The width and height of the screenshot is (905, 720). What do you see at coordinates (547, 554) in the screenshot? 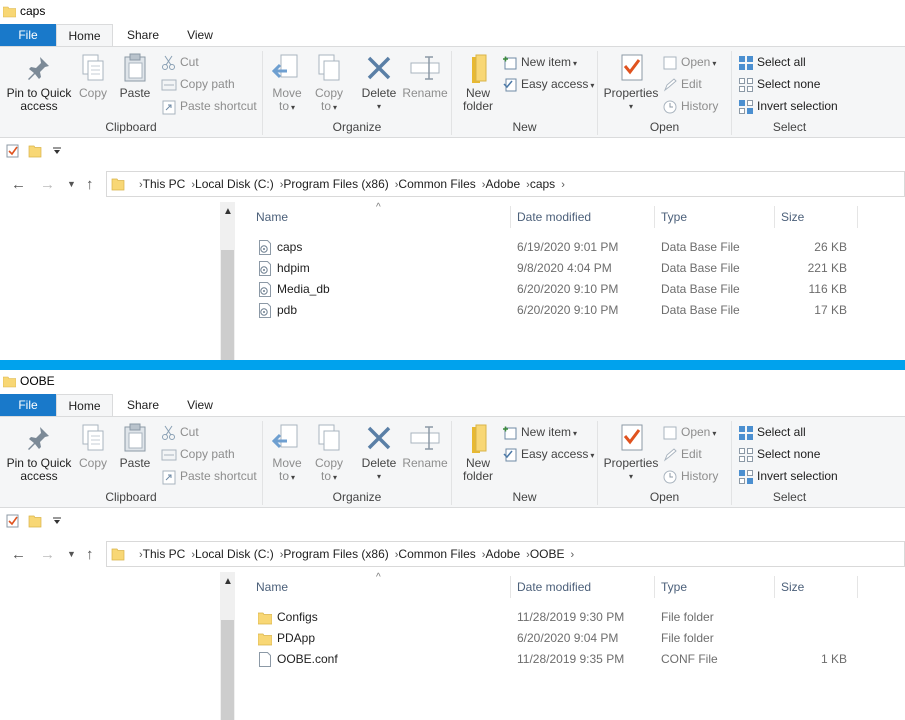
I see `breadcrumb-item: OOBE` at bounding box center [547, 554].